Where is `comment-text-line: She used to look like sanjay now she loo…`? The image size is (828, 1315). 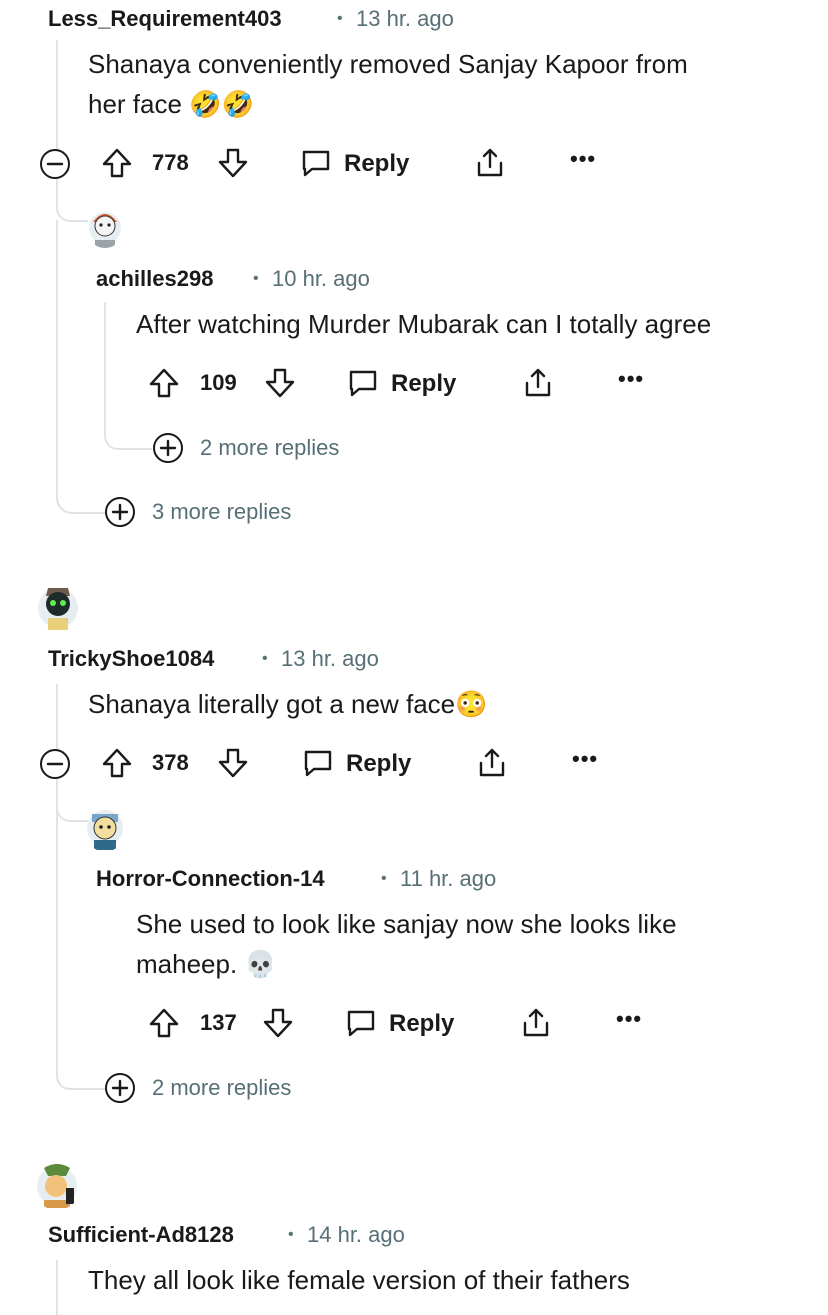
comment-text-line: She used to look like sanjay now she loo… is located at coordinates (406, 924).